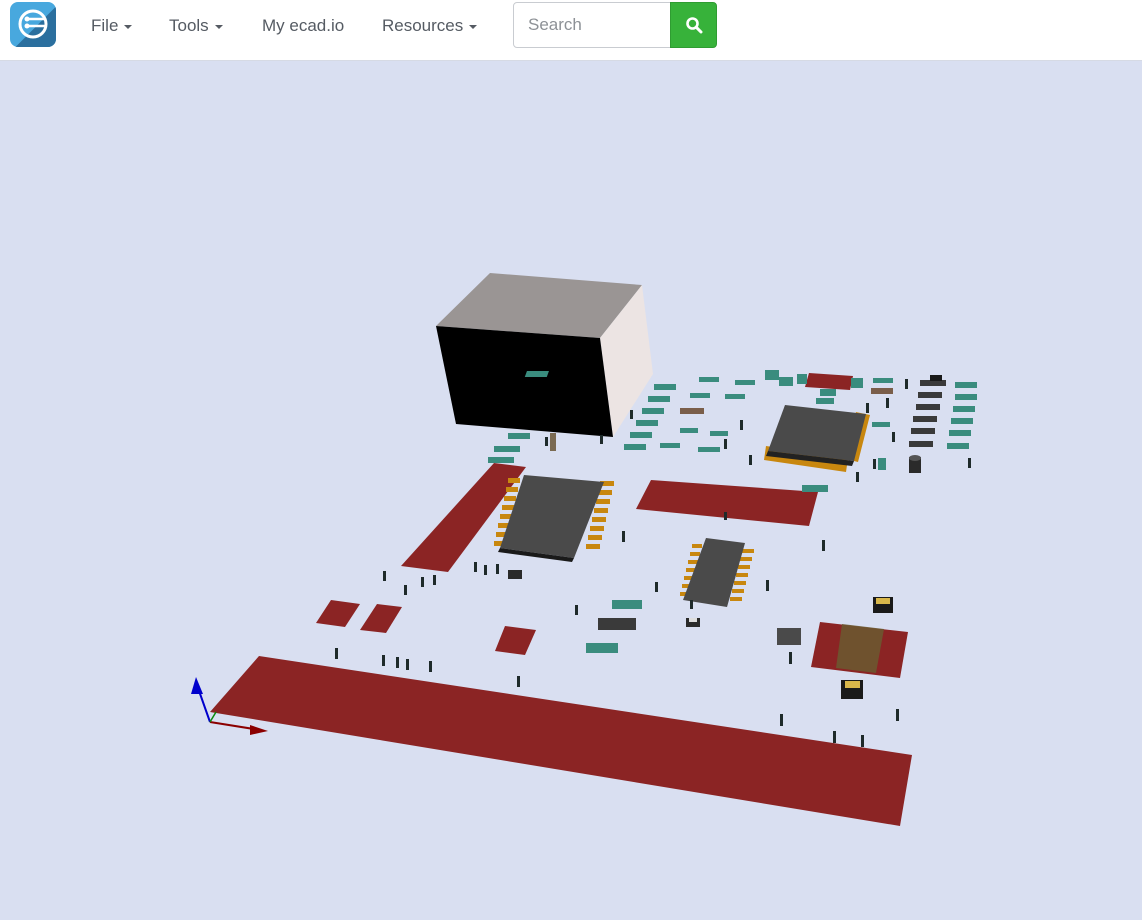  What do you see at coordinates (554, 518) in the screenshot?
I see `ic-chip-left` at bounding box center [554, 518].